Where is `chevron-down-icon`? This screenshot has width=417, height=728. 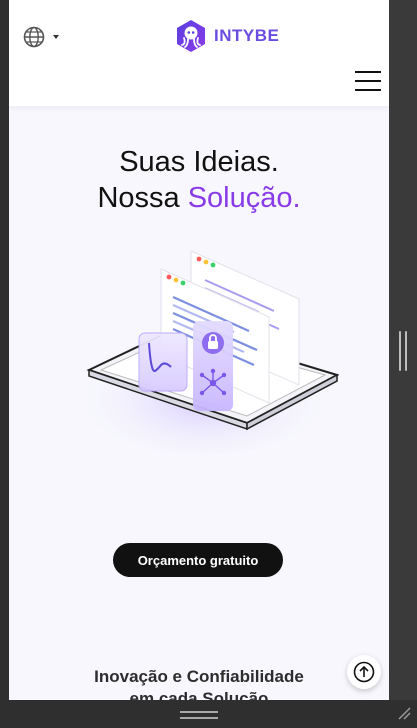 chevron-down-icon is located at coordinates (56, 37).